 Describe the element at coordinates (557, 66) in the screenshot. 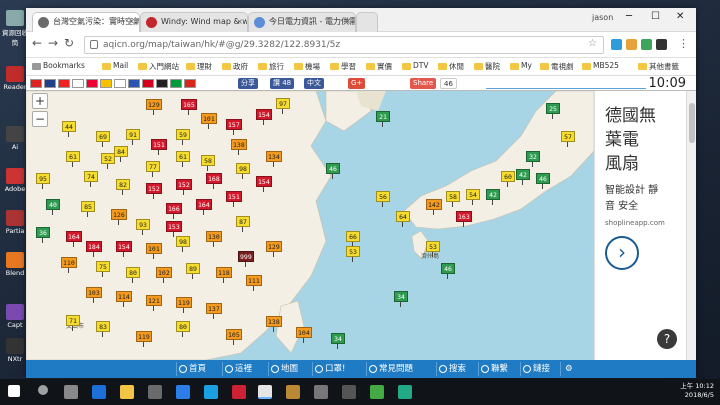

I see `bookmark-item: 電視劇` at that location.